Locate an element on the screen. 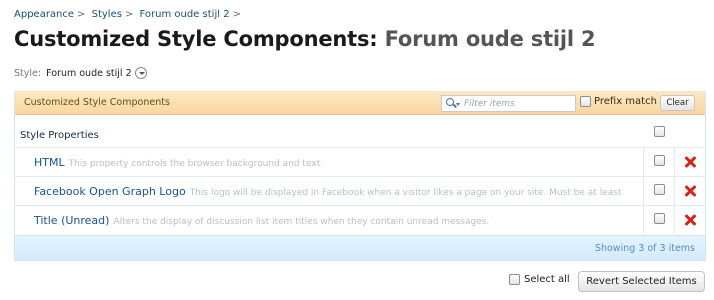 The width and height of the screenshot is (714, 300). page-title-main: Customized Style Components: is located at coordinates (196, 39).